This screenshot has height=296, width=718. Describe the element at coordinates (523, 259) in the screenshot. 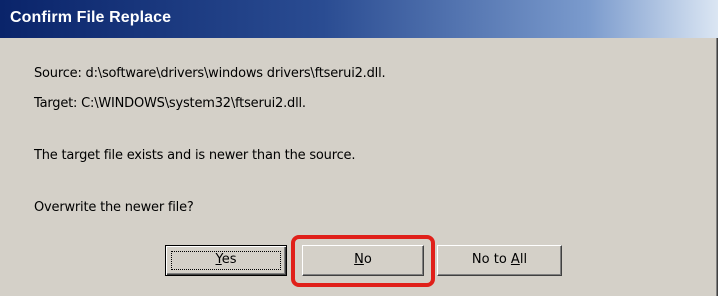

I see `no-to-all-label-rest: ll` at that location.